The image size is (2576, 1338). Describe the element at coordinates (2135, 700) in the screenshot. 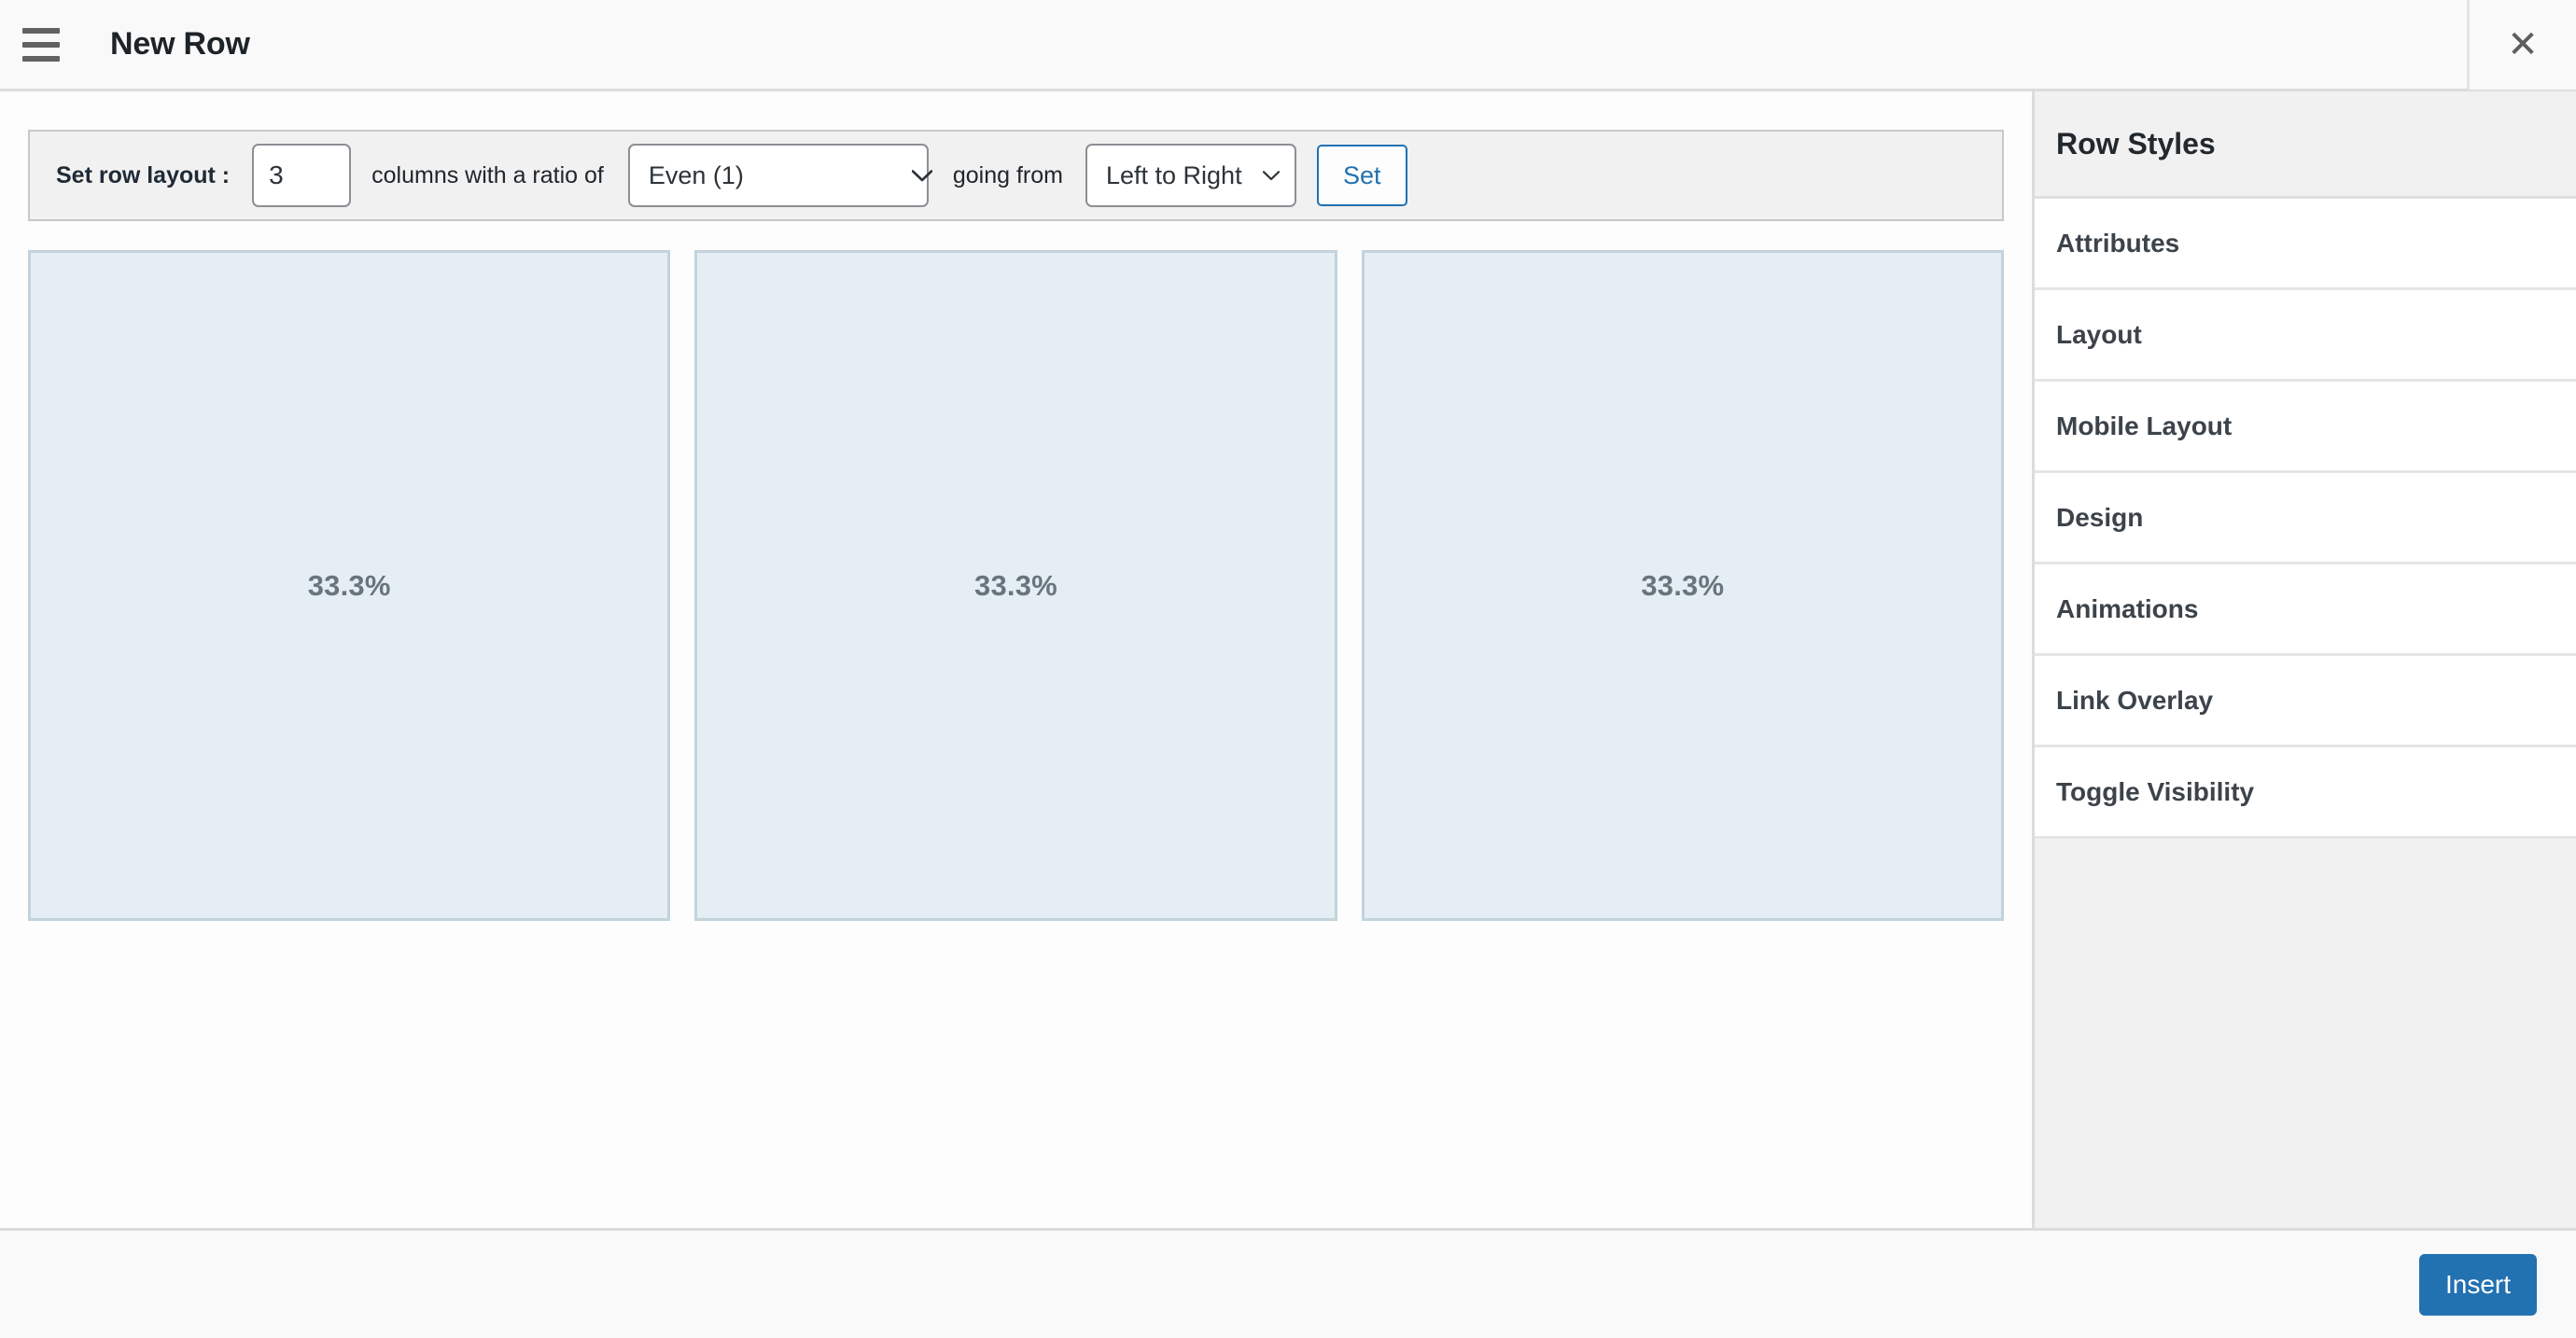

I see `sidebar-item-label: Link Overlay` at that location.